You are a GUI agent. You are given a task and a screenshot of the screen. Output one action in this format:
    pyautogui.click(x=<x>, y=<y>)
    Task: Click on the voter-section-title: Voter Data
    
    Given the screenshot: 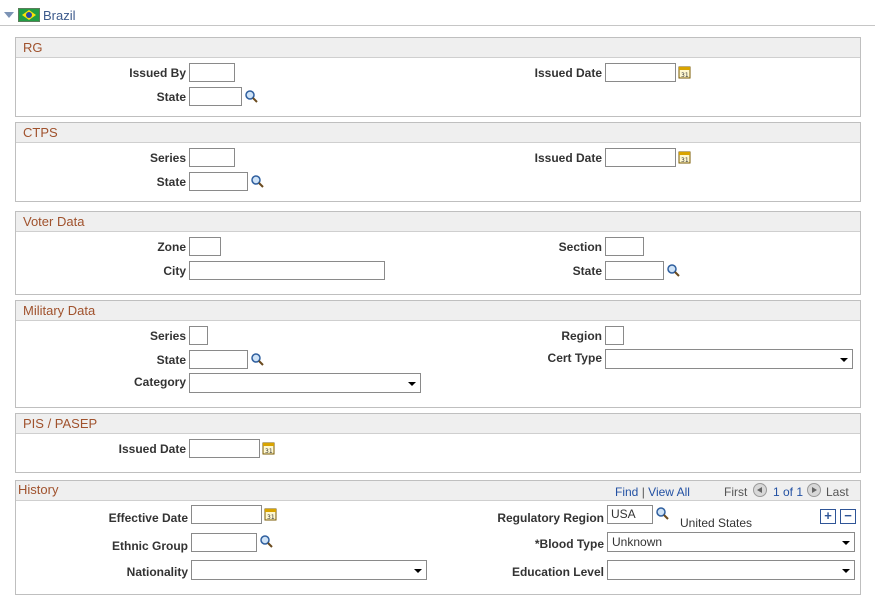 What is the action you would take?
    pyautogui.click(x=438, y=222)
    